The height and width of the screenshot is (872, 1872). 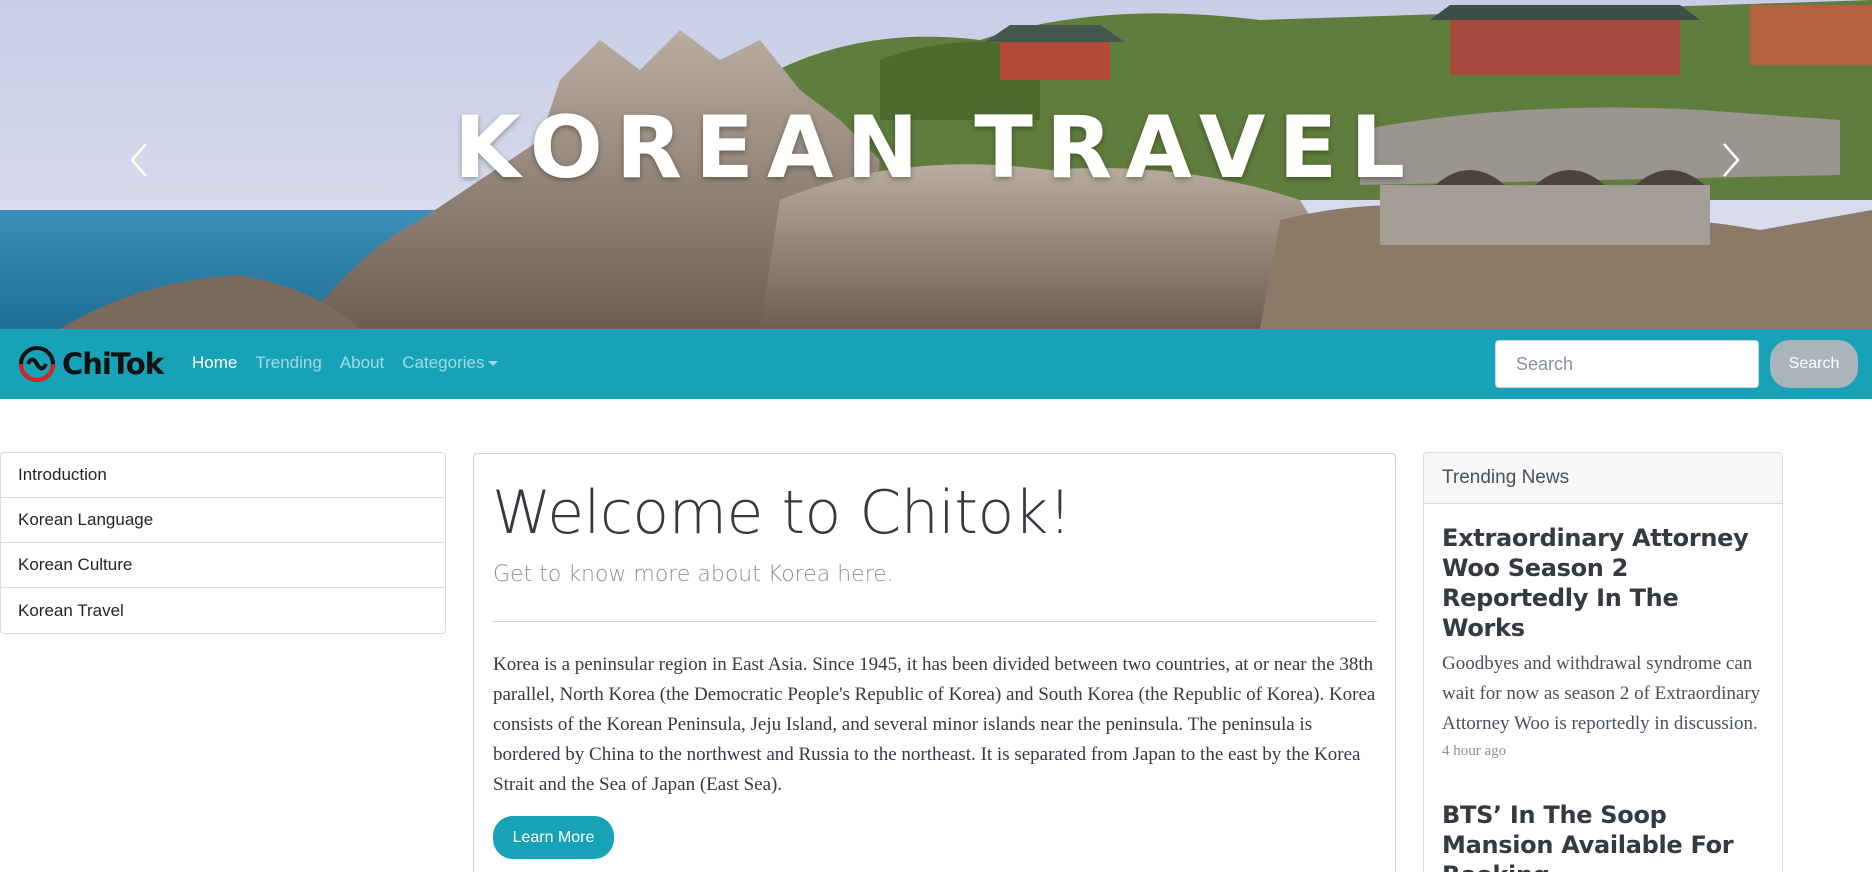 I want to click on sidebar-item-korean-language: Korean Language, so click(x=223, y=520).